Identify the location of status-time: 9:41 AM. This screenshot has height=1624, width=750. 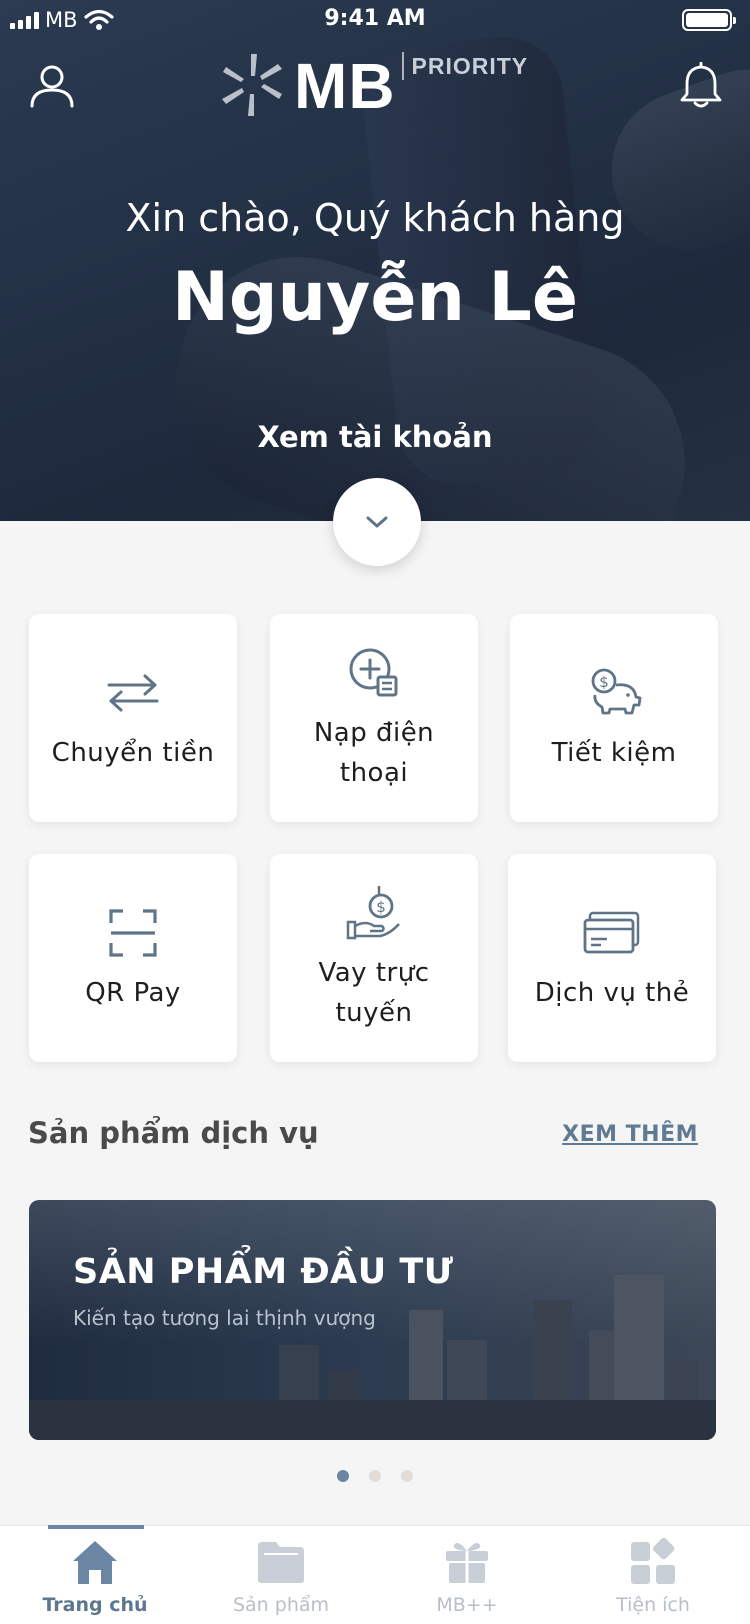
(375, 18).